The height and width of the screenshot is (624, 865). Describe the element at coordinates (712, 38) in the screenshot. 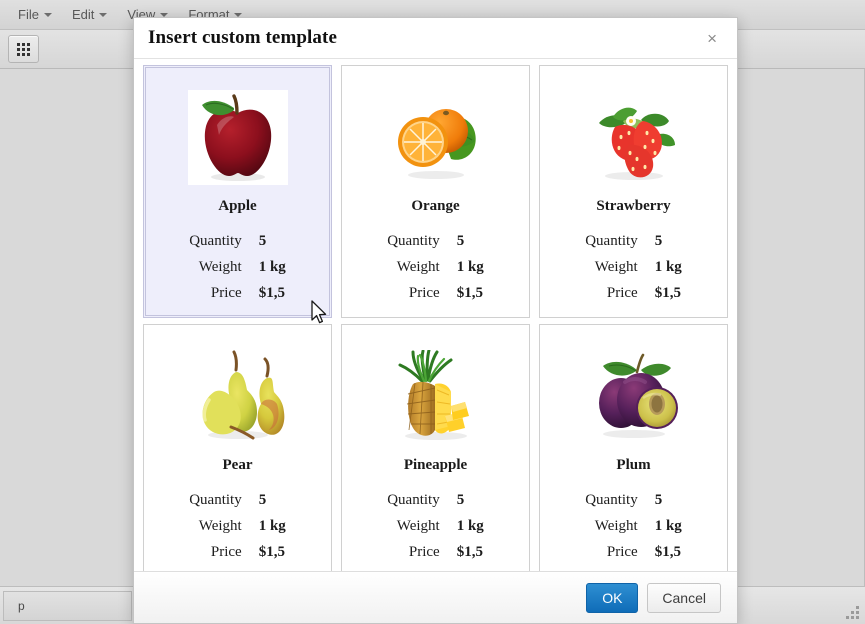

I see `close-icon: ×` at that location.